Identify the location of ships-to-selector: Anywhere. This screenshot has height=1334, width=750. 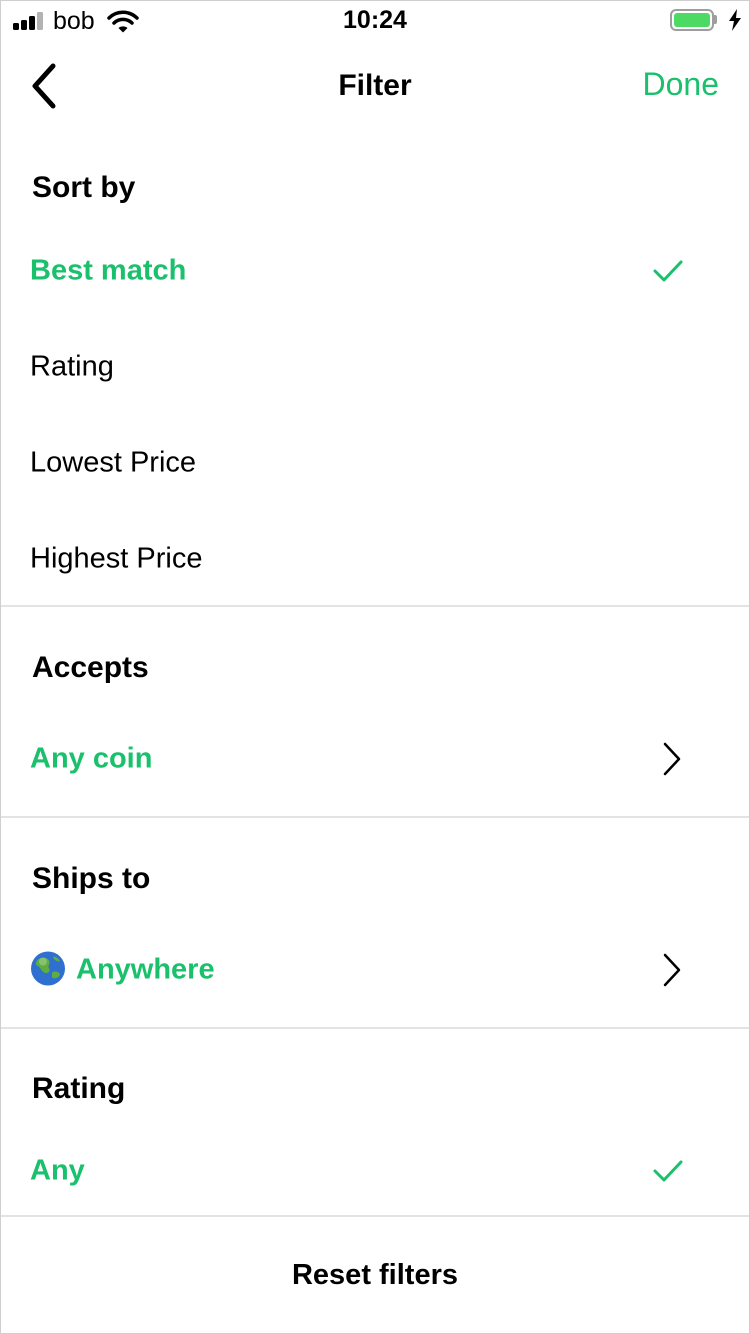
(375, 970).